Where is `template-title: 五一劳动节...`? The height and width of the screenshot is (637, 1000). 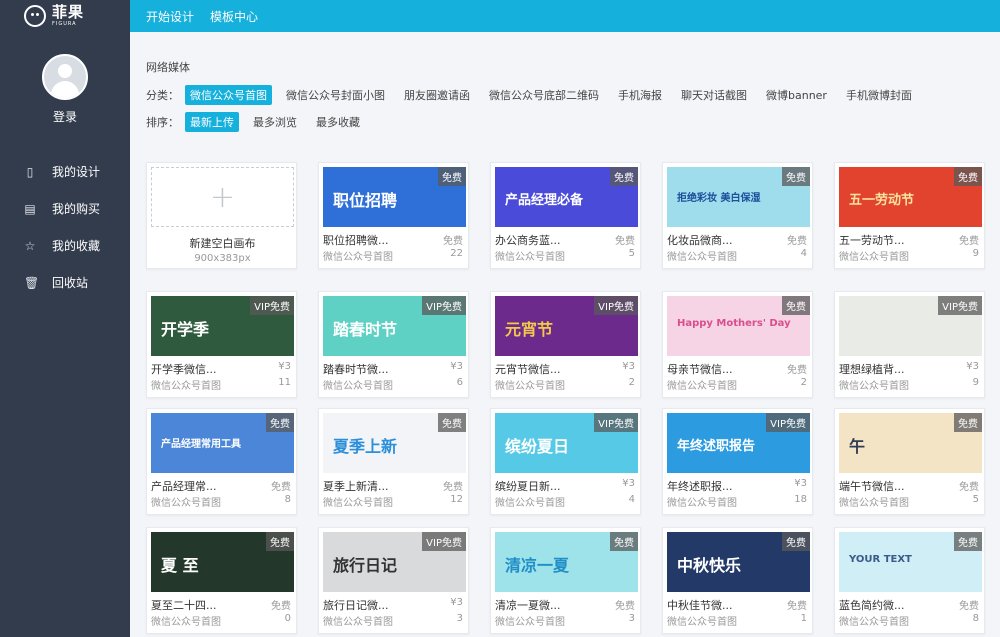
template-title: 五一劳动节... is located at coordinates (872, 240).